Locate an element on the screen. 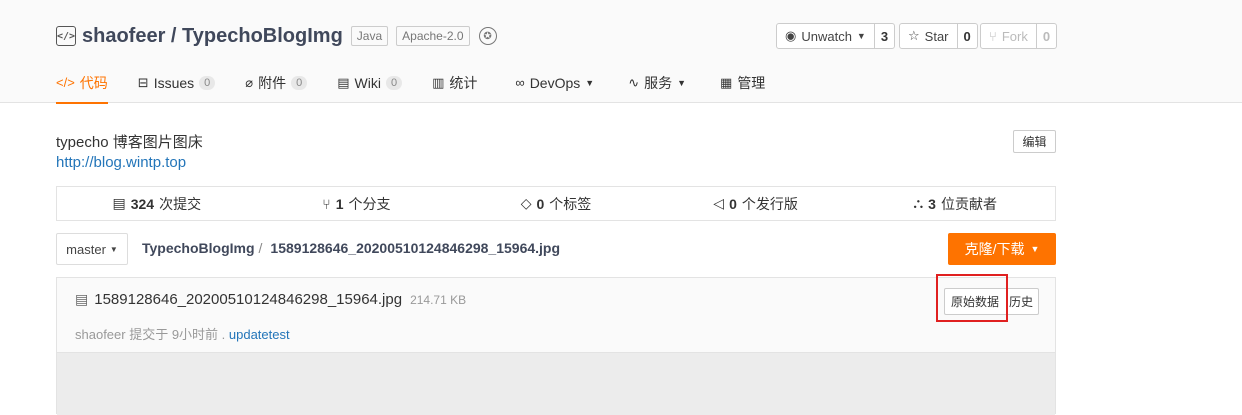 The width and height of the screenshot is (1242, 415). stat-commits: ▤ 324 次提交 is located at coordinates (157, 204).